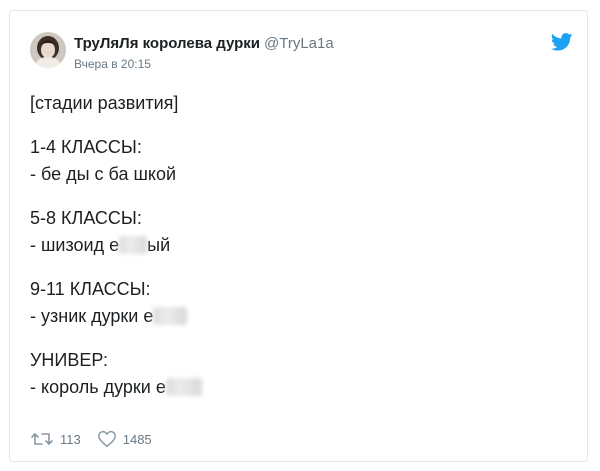 Image resolution: width=600 pixels, height=471 pixels. What do you see at coordinates (86, 218) in the screenshot?
I see `tweet-line: 5-8 КЛАССЫ:` at bounding box center [86, 218].